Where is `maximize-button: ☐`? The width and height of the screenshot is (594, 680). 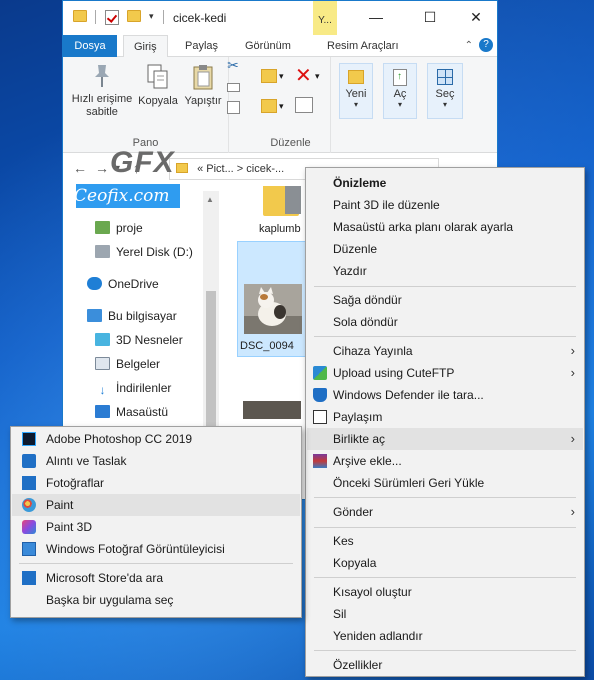
maximize-button: ☐ is located at coordinates (430, 17).